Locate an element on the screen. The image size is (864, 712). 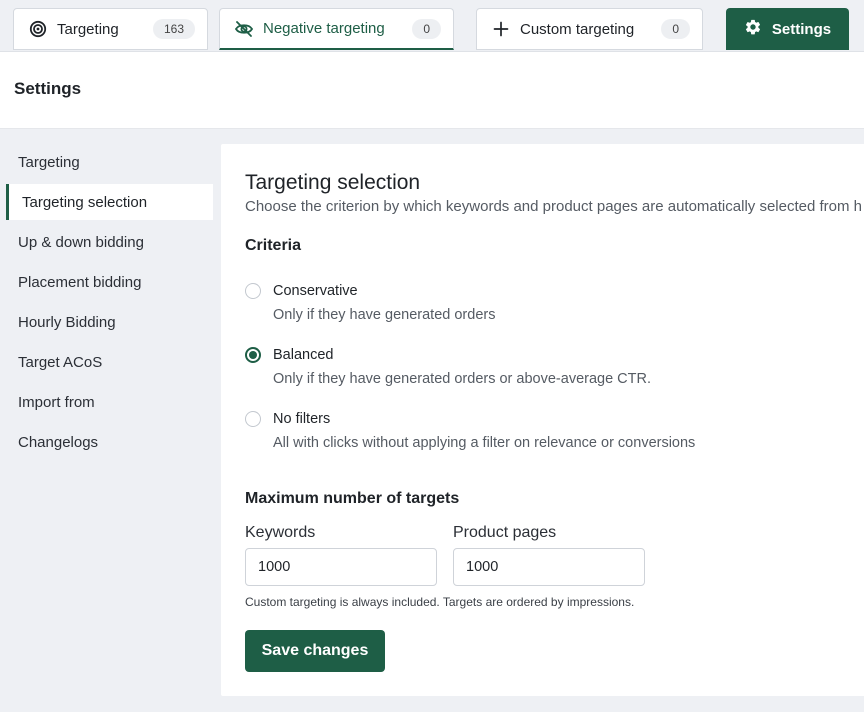
tab-negative-targeting: Negative targeting 0 is located at coordinates (336, 29).